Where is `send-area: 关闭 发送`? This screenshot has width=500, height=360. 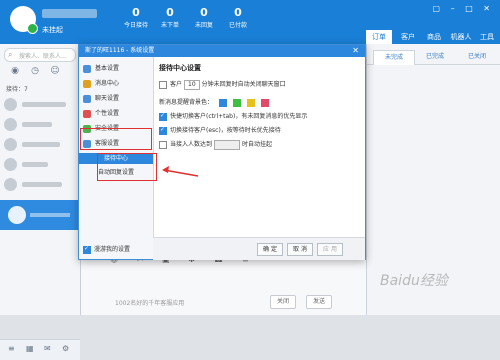 send-area: 关闭 发送 is located at coordinates (315, 302).